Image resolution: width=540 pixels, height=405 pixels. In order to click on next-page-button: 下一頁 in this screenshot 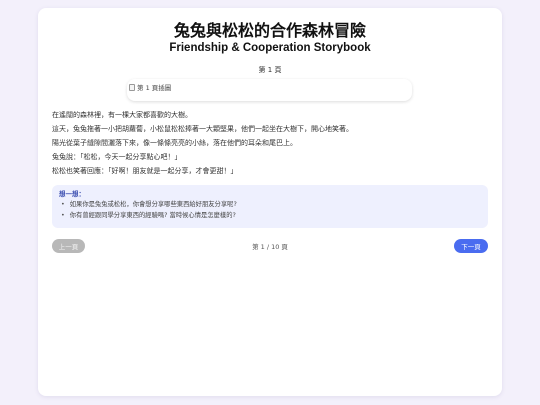, I will do `click(471, 246)`.